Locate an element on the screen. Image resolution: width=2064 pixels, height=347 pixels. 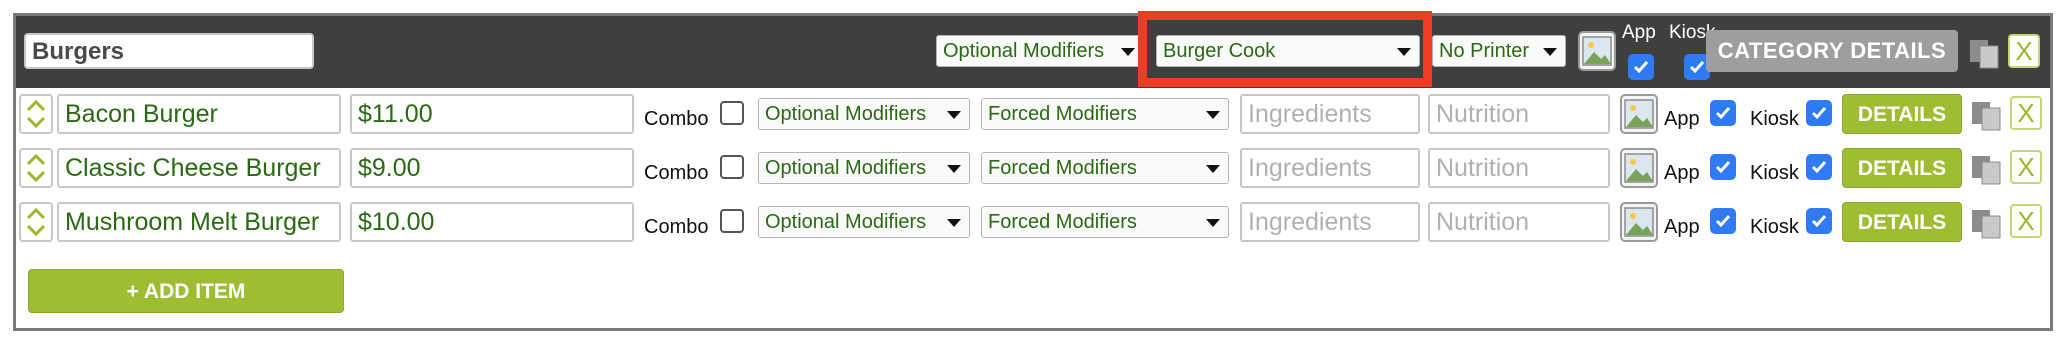
category-app-checkbox is located at coordinates (1641, 67).